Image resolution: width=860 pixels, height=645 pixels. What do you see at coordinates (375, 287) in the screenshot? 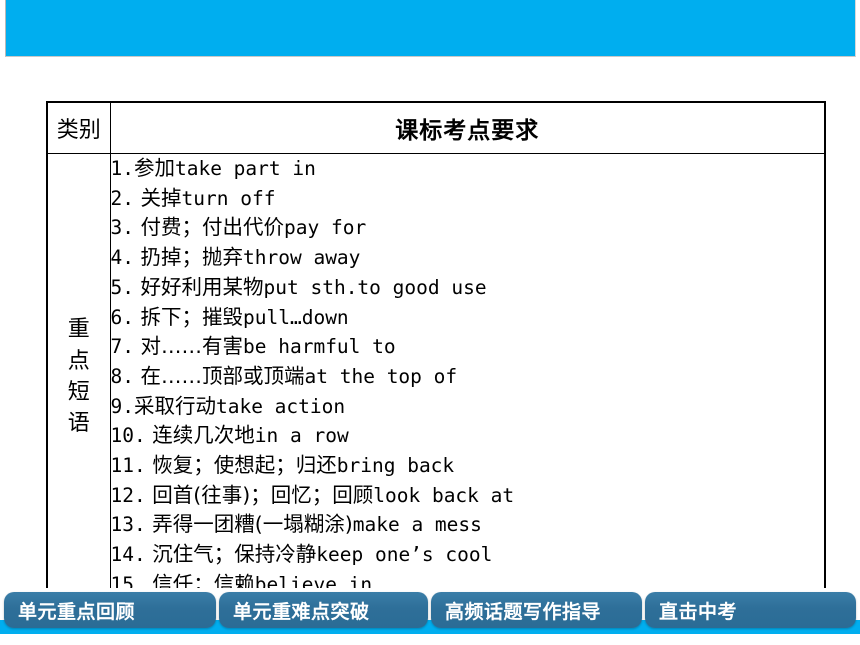
I see `item-english: put sth.to good use` at bounding box center [375, 287].